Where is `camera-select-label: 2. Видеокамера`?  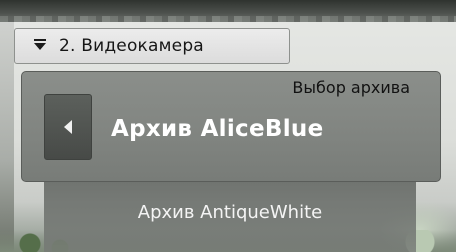
camera-select-label: 2. Видеокамера is located at coordinates (131, 46).